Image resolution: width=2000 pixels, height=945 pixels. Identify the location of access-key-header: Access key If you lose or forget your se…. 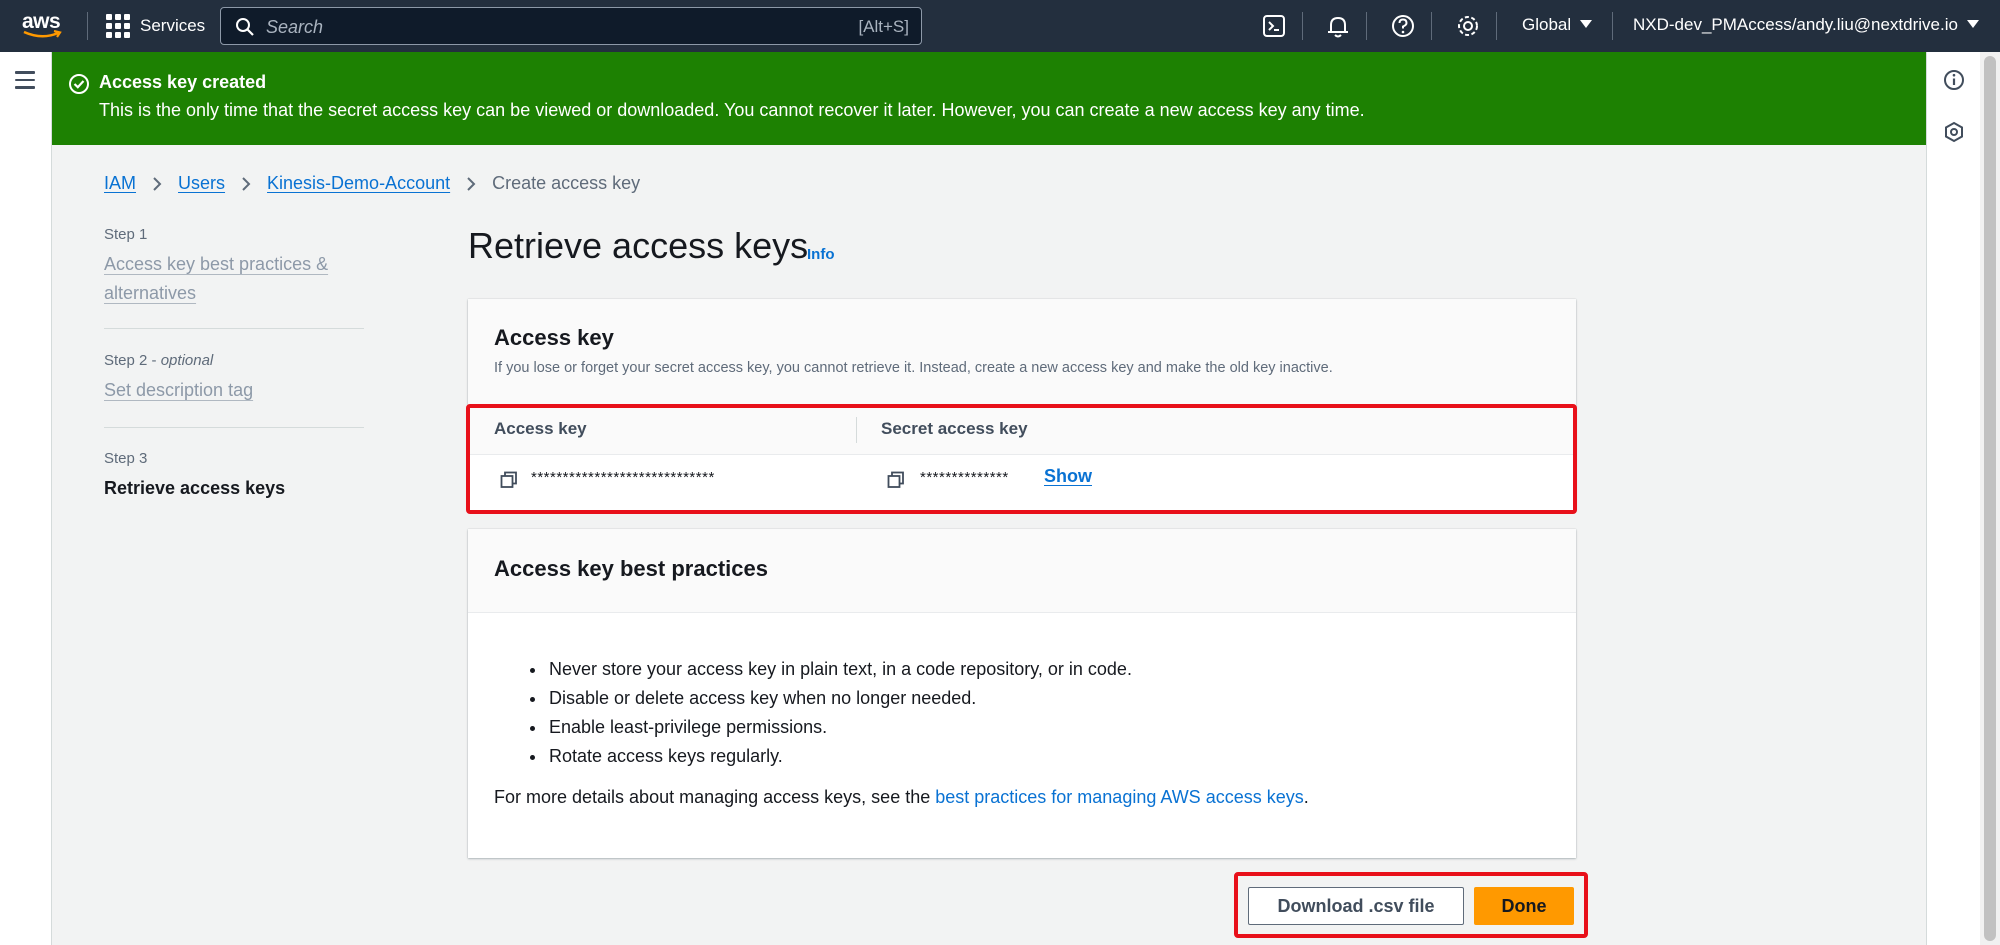
(1022, 352).